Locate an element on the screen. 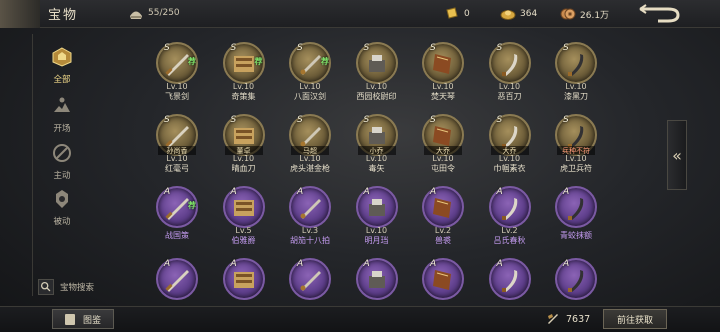 The image size is (720, 332). sidebar-item-all: 全部 is located at coordinates (62, 65).